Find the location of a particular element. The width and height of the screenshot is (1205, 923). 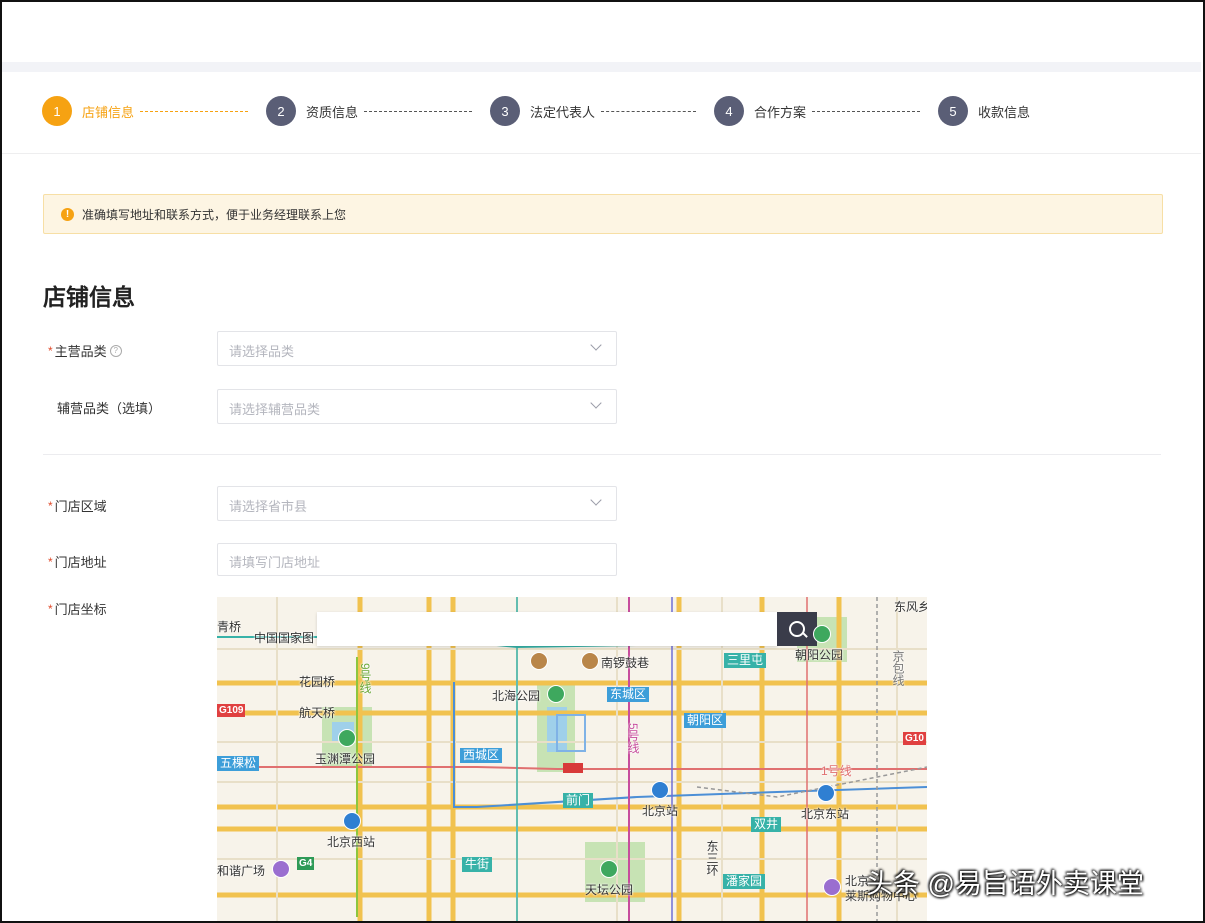

help-icon: ? is located at coordinates (115, 350).